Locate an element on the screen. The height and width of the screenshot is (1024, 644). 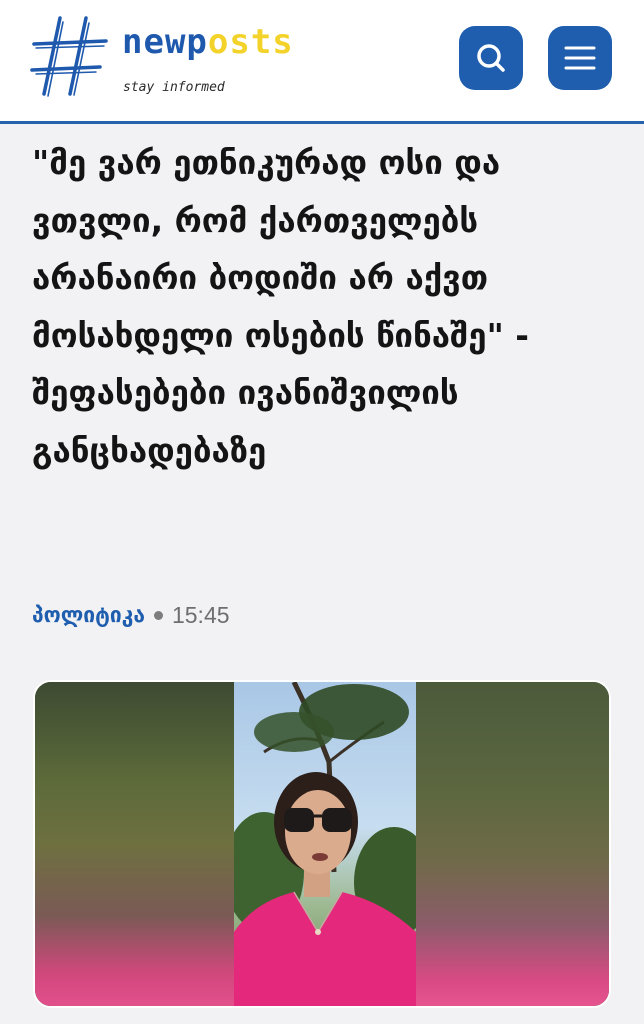
site-logo: newposts stay informed is located at coordinates (190, 59).